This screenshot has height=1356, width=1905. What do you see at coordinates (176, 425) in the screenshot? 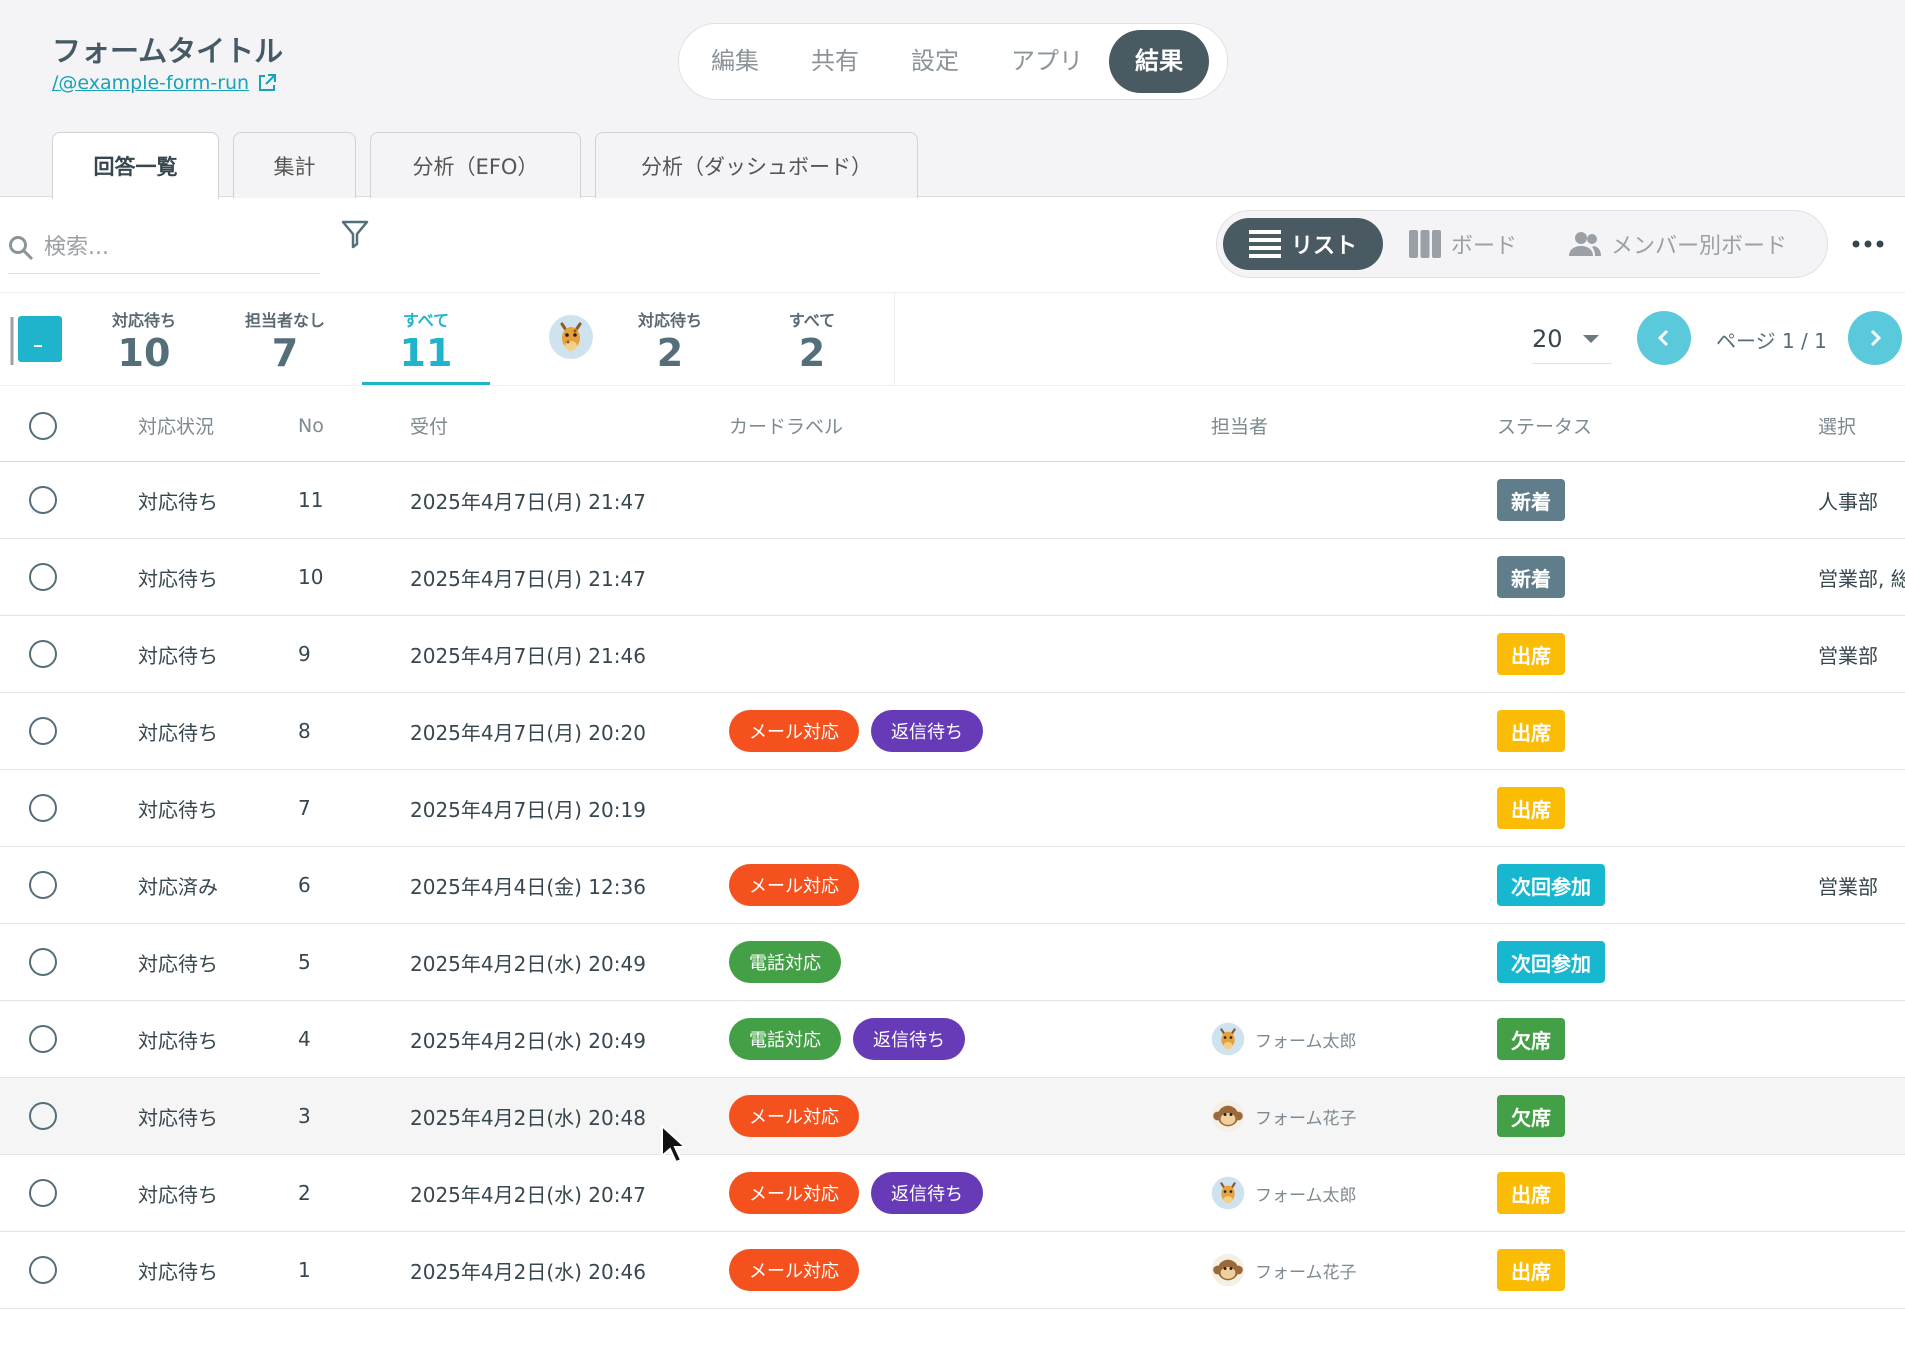
I see `column-status: 対応状況` at bounding box center [176, 425].